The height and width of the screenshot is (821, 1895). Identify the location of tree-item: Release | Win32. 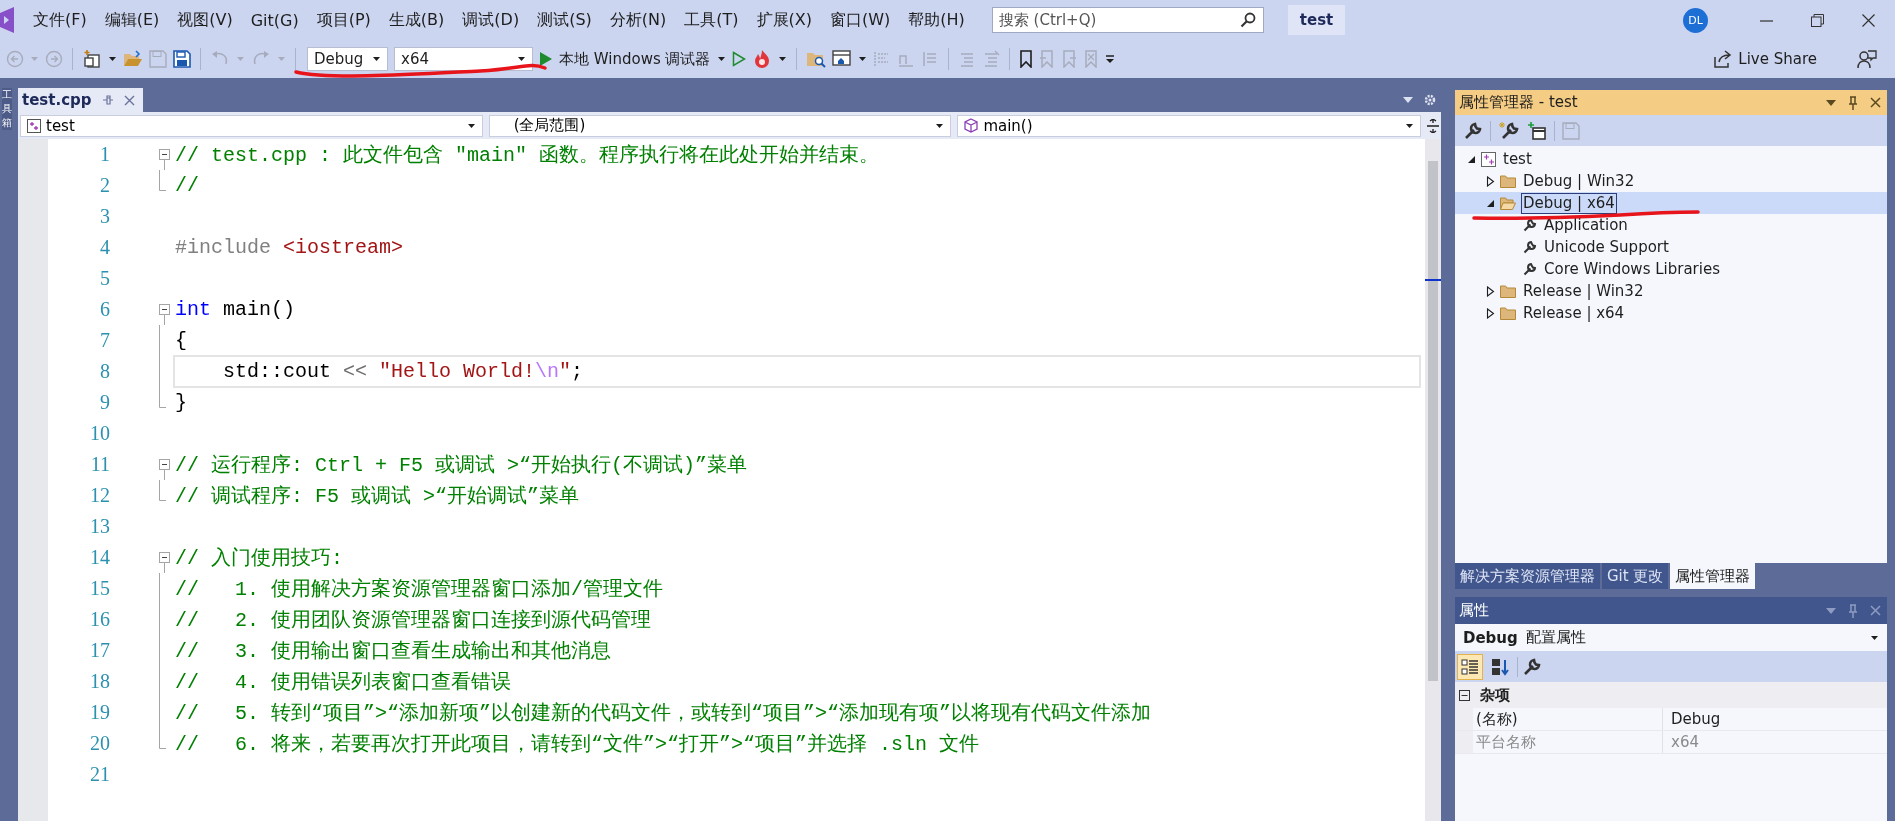
(1671, 291).